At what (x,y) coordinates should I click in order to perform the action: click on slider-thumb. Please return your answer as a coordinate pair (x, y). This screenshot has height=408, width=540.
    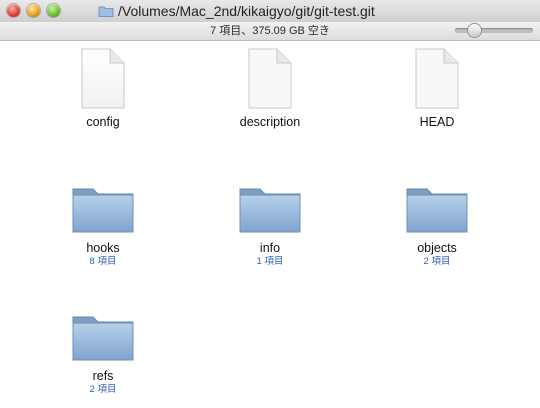
    Looking at the image, I should click on (474, 30).